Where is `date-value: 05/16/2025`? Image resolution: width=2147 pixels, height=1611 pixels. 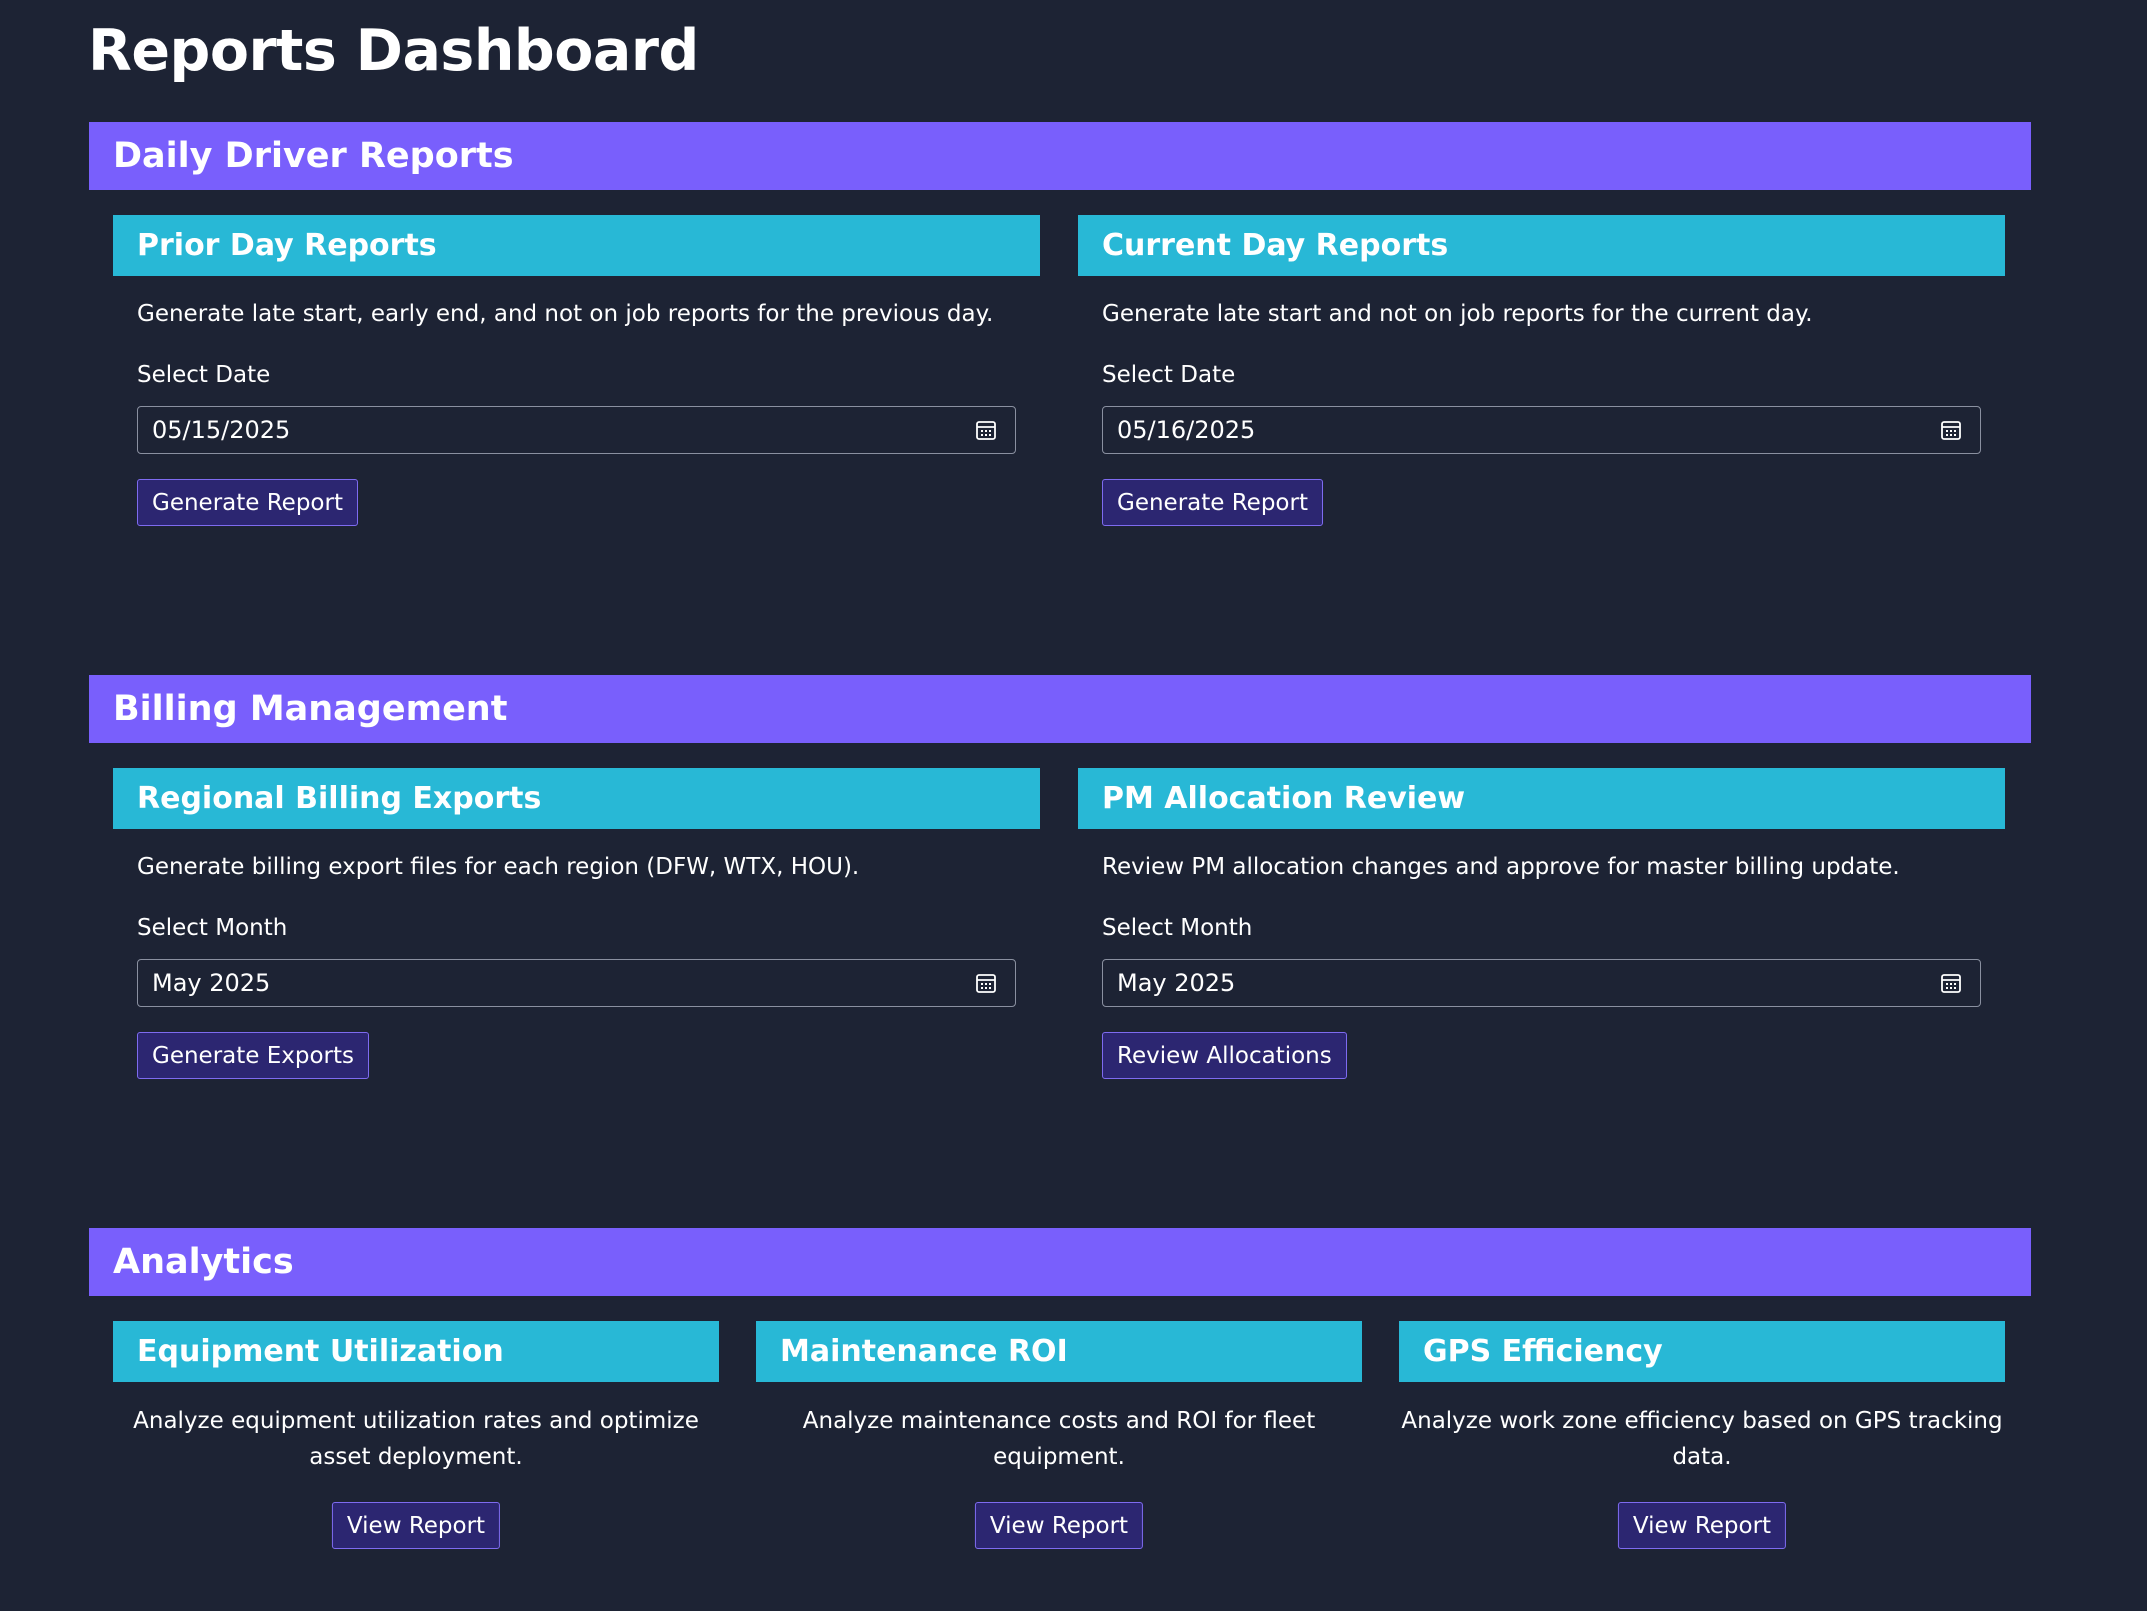 date-value: 05/16/2025 is located at coordinates (1186, 430).